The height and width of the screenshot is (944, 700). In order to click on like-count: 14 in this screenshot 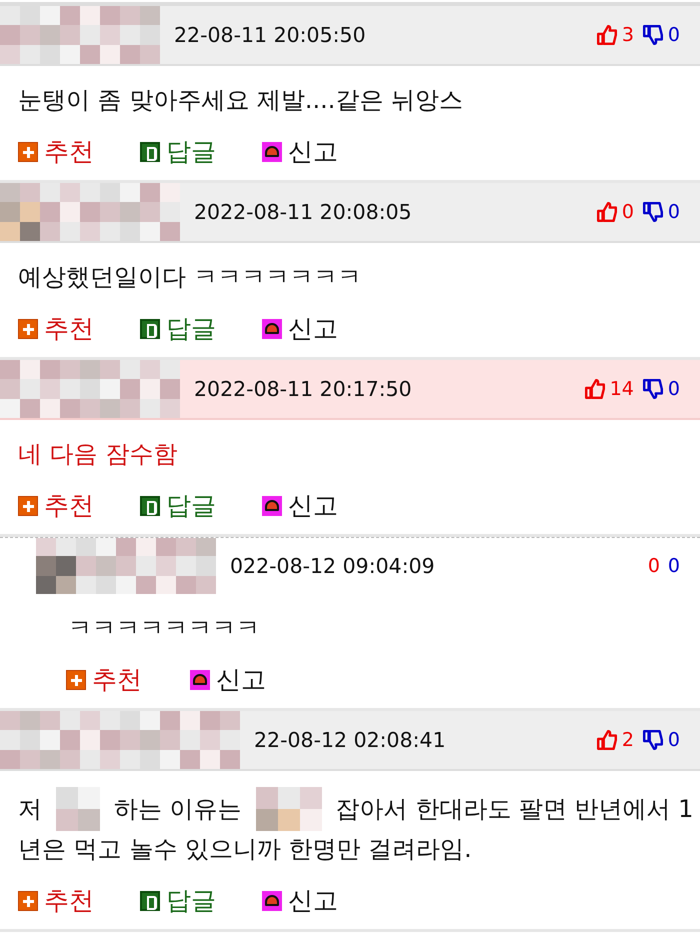, I will do `click(622, 389)`.